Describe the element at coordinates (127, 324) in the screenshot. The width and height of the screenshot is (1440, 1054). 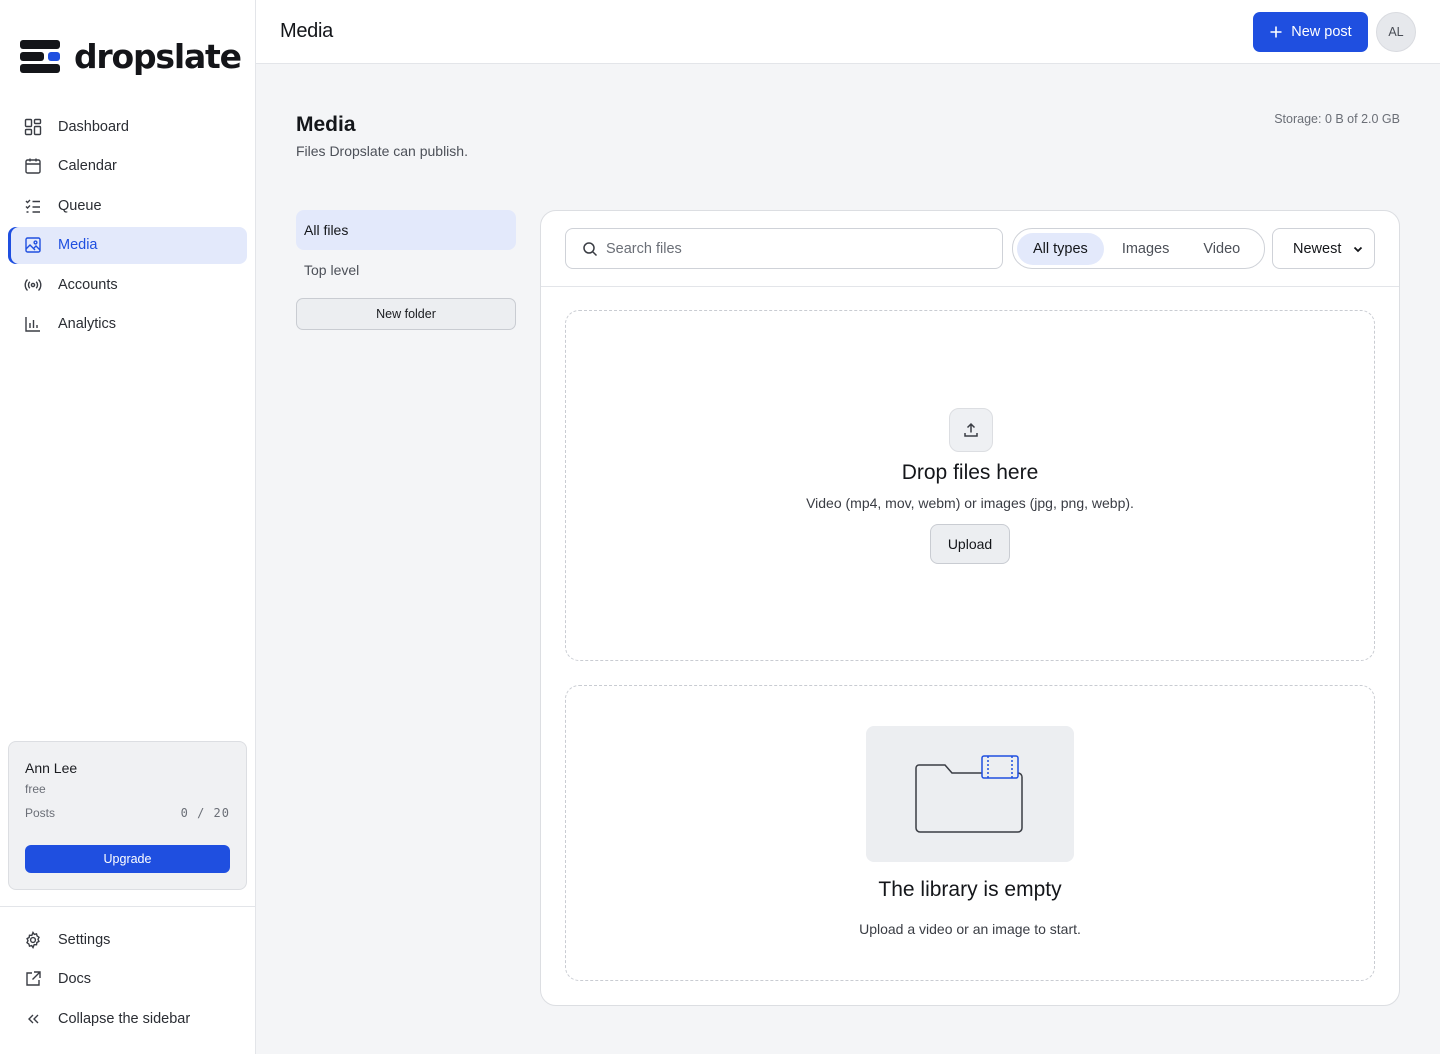
I see `sidebar-item-analytics: Analytics` at that location.